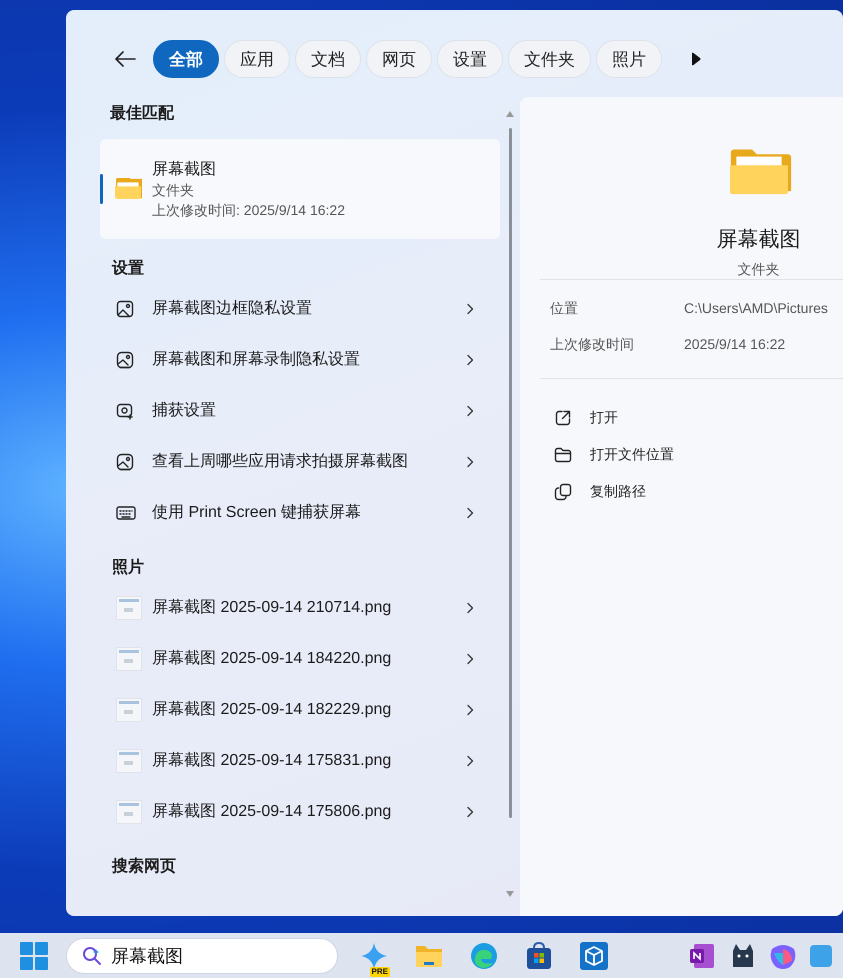 This screenshot has width=843, height=978. I want to click on search-result-item: 屏幕截图和屏幕录制隐私设置, so click(300, 359).